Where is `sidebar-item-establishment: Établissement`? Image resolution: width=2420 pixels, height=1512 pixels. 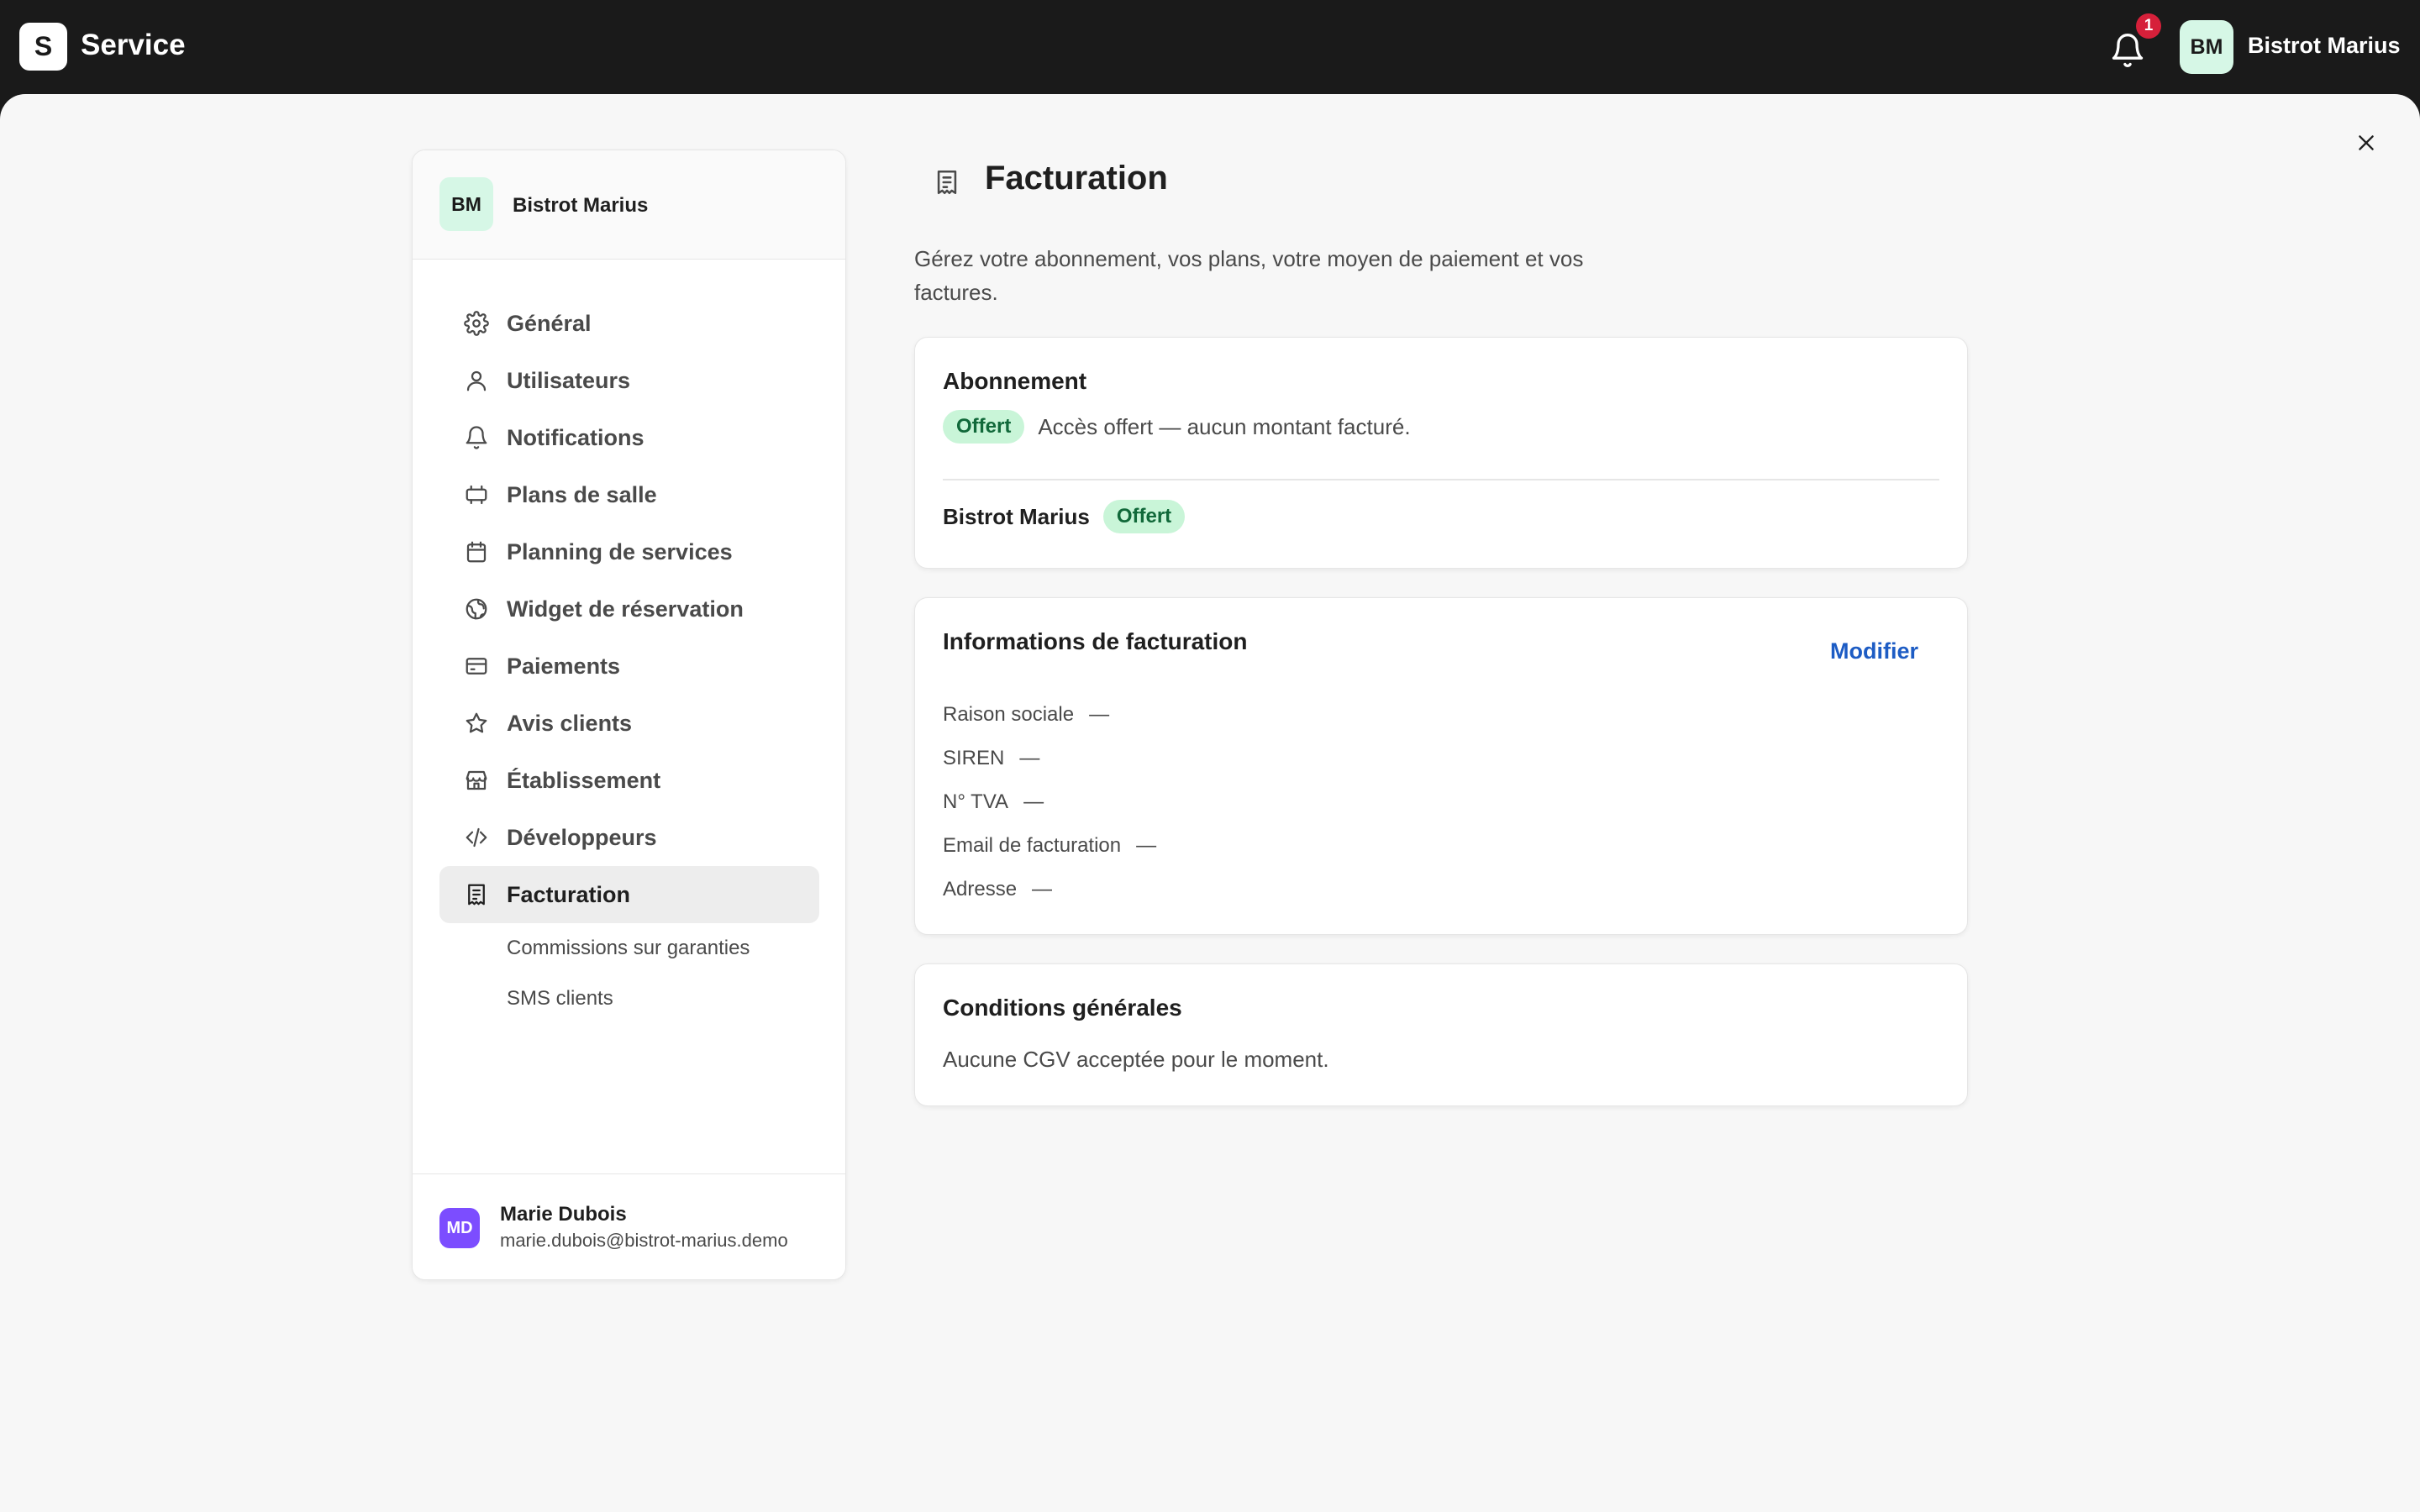 sidebar-item-establishment: Établissement is located at coordinates (629, 780).